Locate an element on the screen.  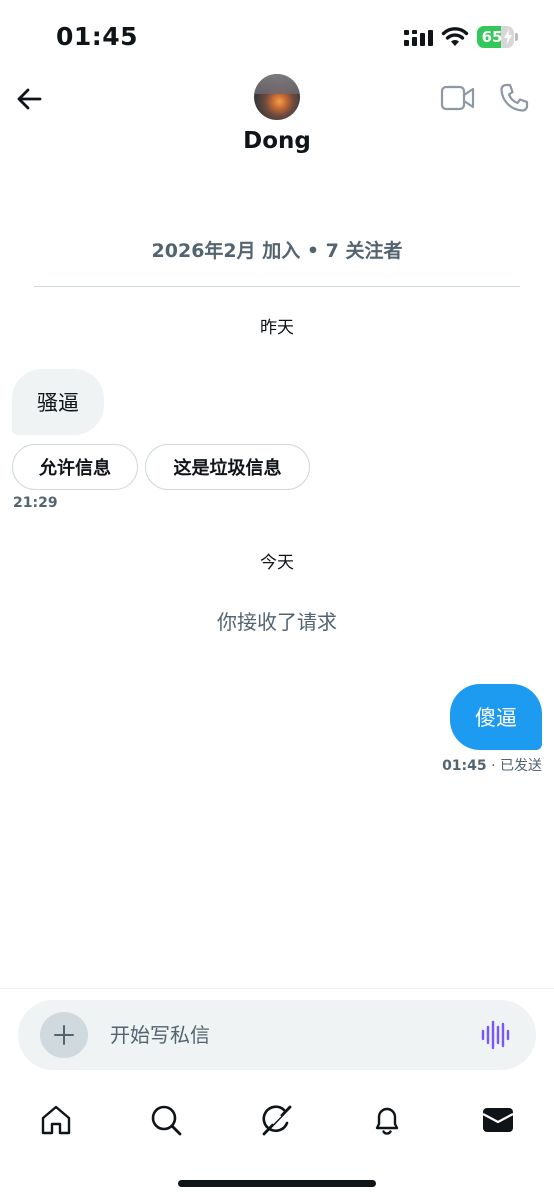
date-separator-yesterday: 昨天 is located at coordinates (277, 328).